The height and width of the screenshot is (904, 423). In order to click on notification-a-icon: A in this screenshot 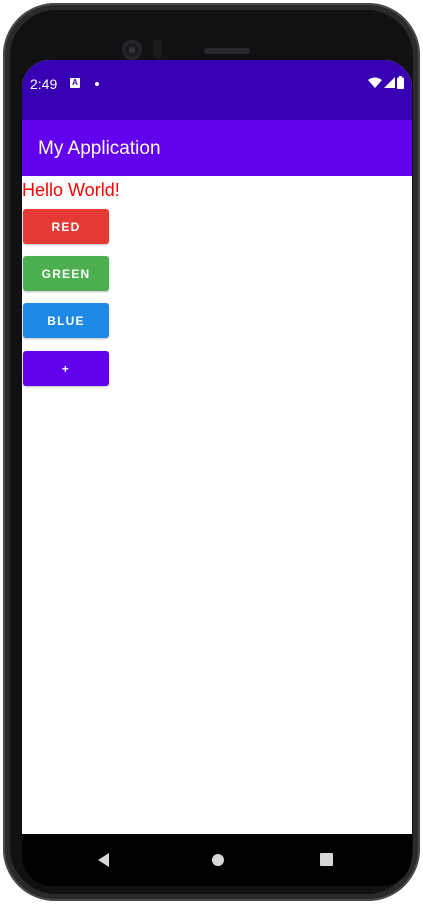, I will do `click(75, 83)`.